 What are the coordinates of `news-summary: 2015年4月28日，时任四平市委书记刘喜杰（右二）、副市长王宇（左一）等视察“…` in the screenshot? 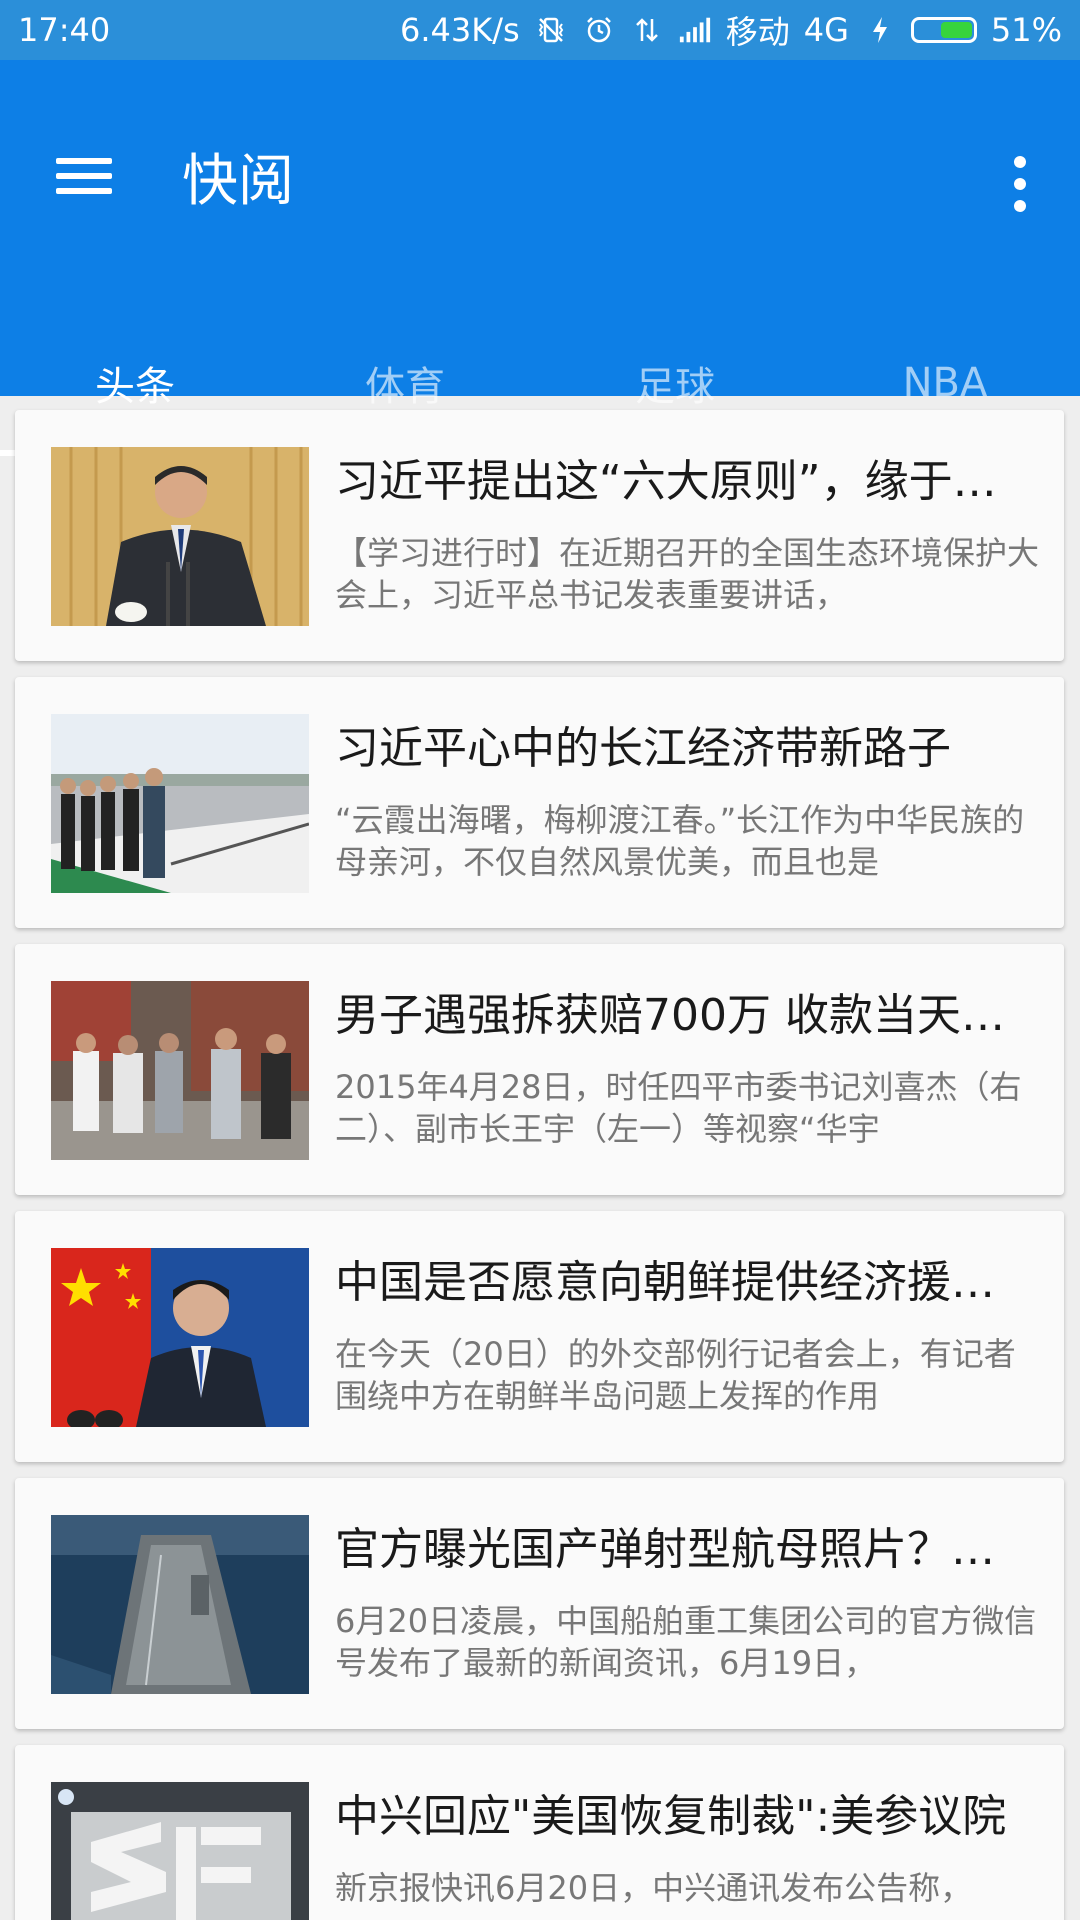 It's located at (678, 1108).